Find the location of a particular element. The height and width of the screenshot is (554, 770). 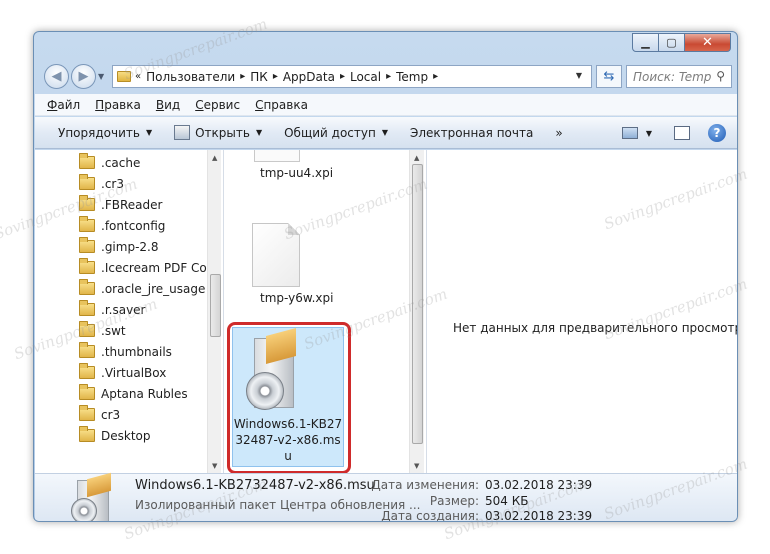

close-button: ✕ is located at coordinates (708, 42).